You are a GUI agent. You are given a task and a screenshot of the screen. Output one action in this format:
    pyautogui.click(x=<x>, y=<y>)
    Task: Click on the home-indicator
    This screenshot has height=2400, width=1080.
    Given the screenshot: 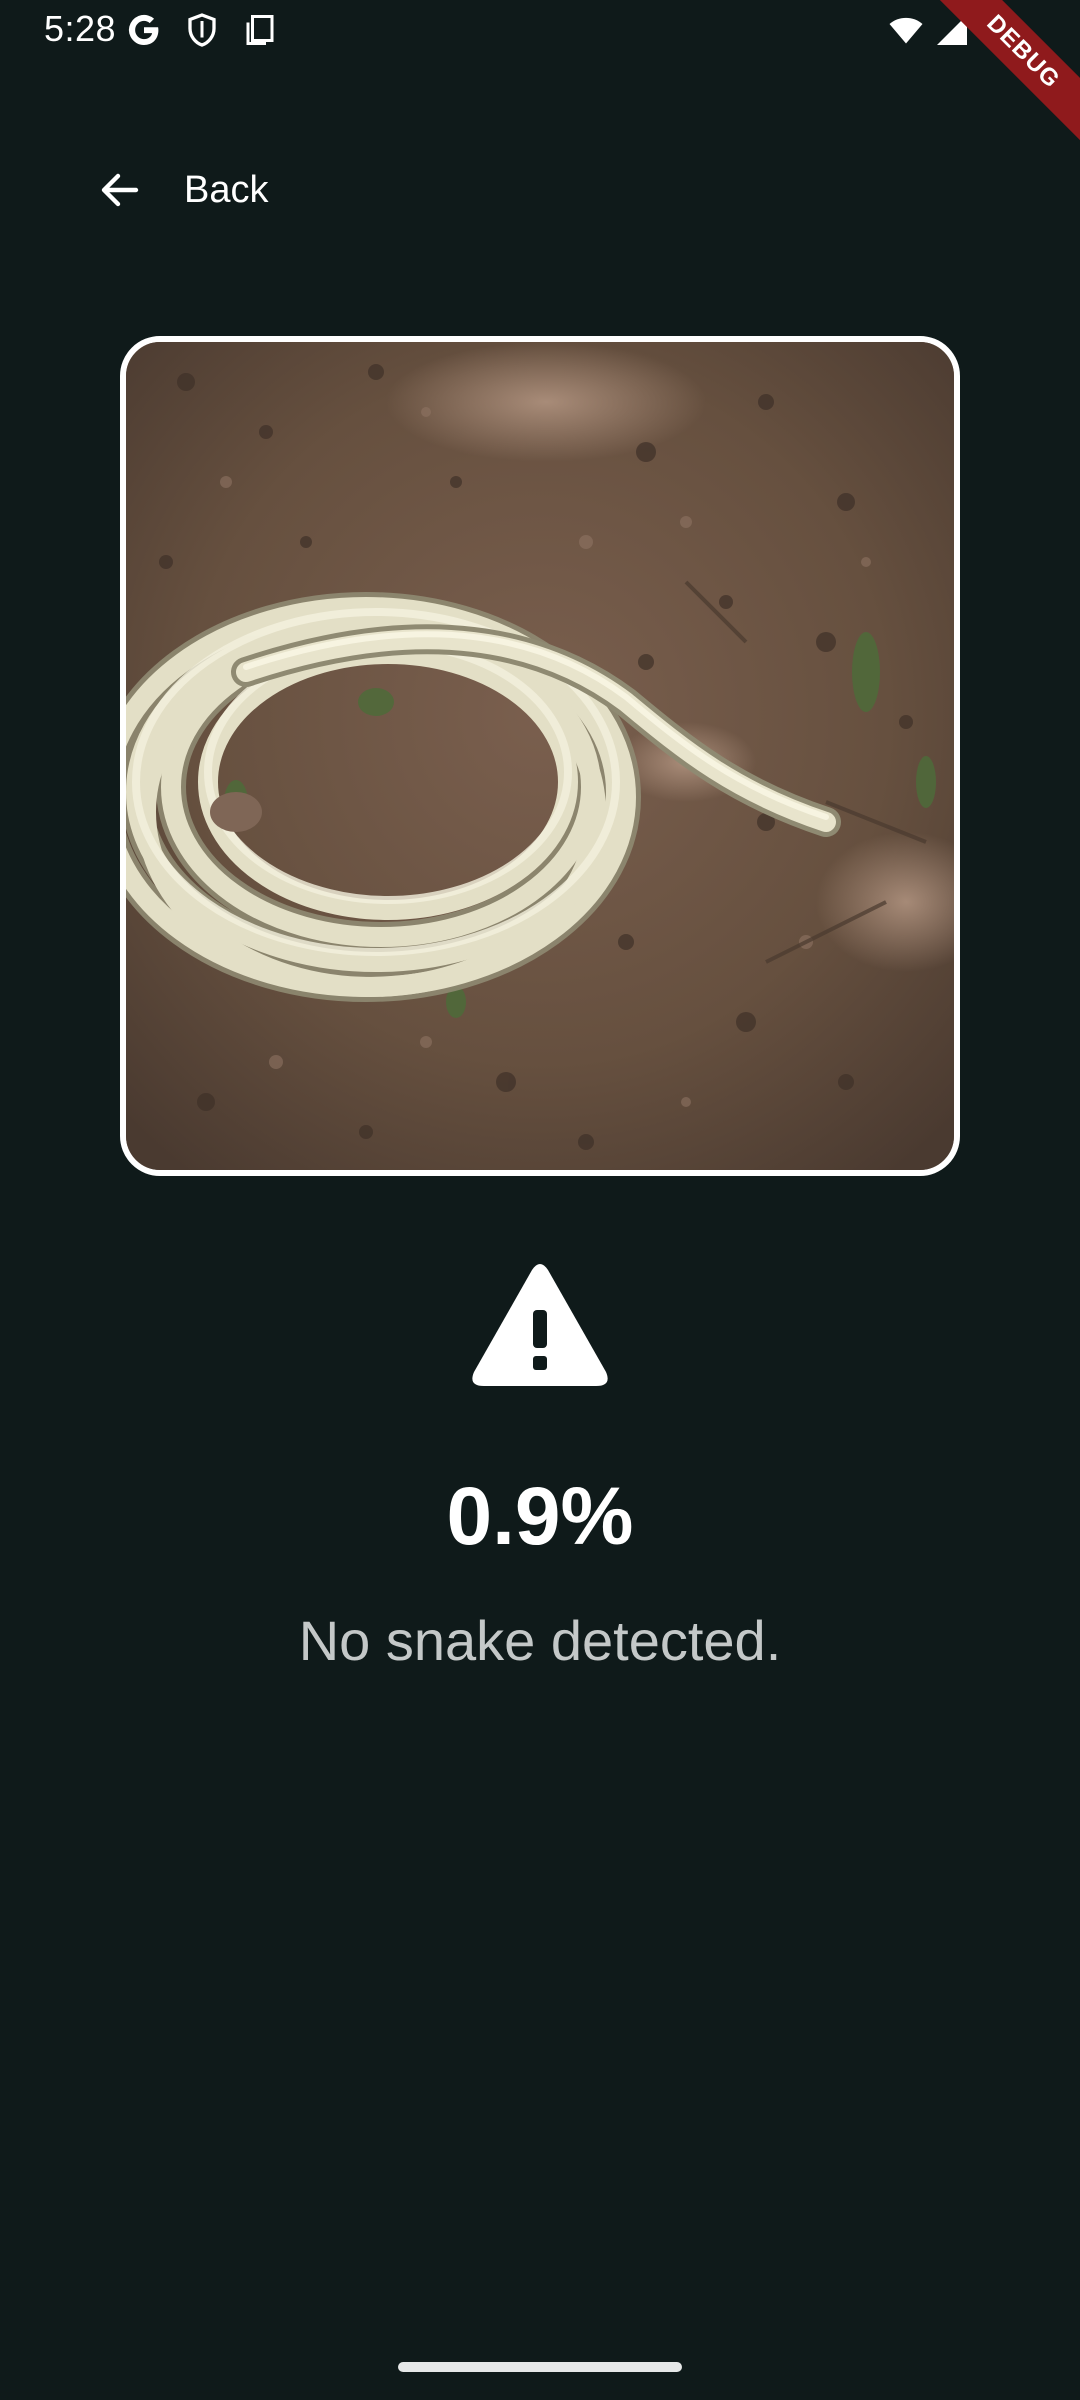 What is the action you would take?
    pyautogui.click(x=540, y=2367)
    